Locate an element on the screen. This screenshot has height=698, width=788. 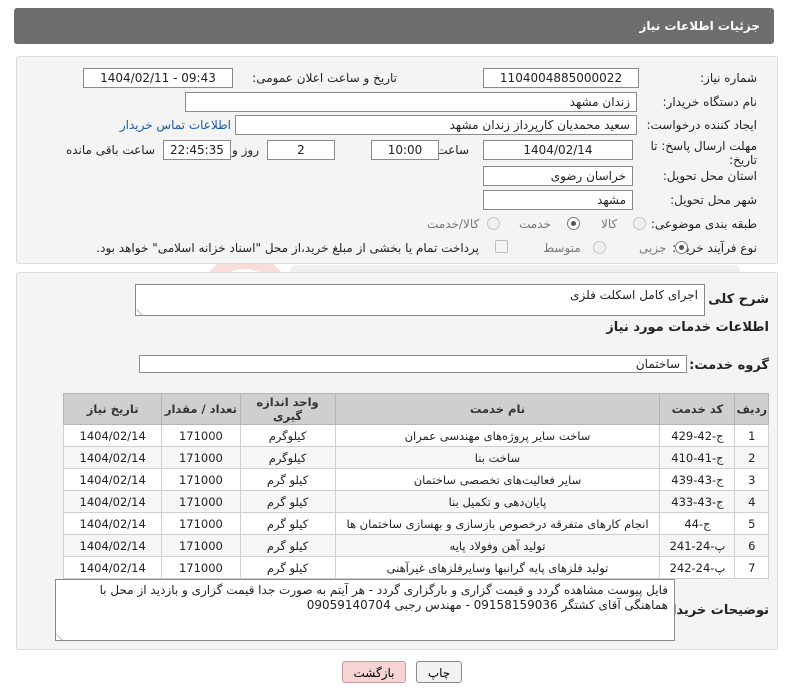
remaining-time-label: ساعت باقی مانده is located at coordinates (110, 150).